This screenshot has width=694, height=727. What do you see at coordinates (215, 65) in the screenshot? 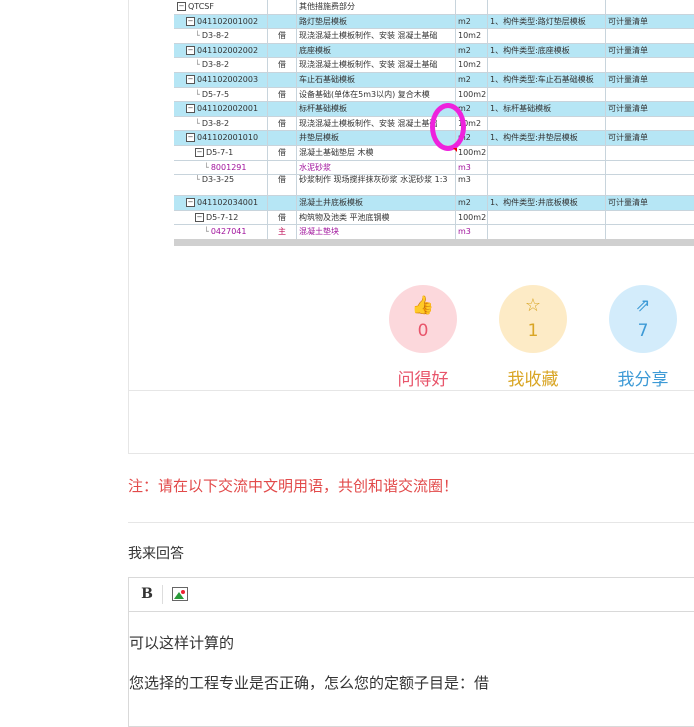
I see `cell-code-text: D3-8-2` at bounding box center [215, 65].